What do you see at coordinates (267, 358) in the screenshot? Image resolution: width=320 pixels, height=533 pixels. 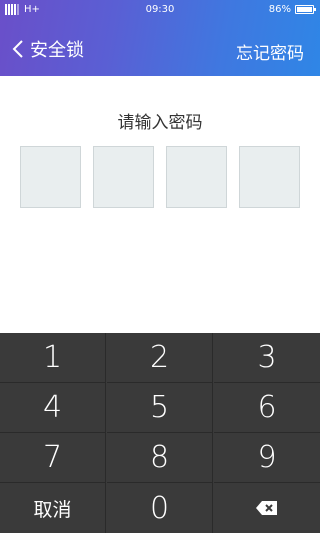 I see `key-3: 3` at bounding box center [267, 358].